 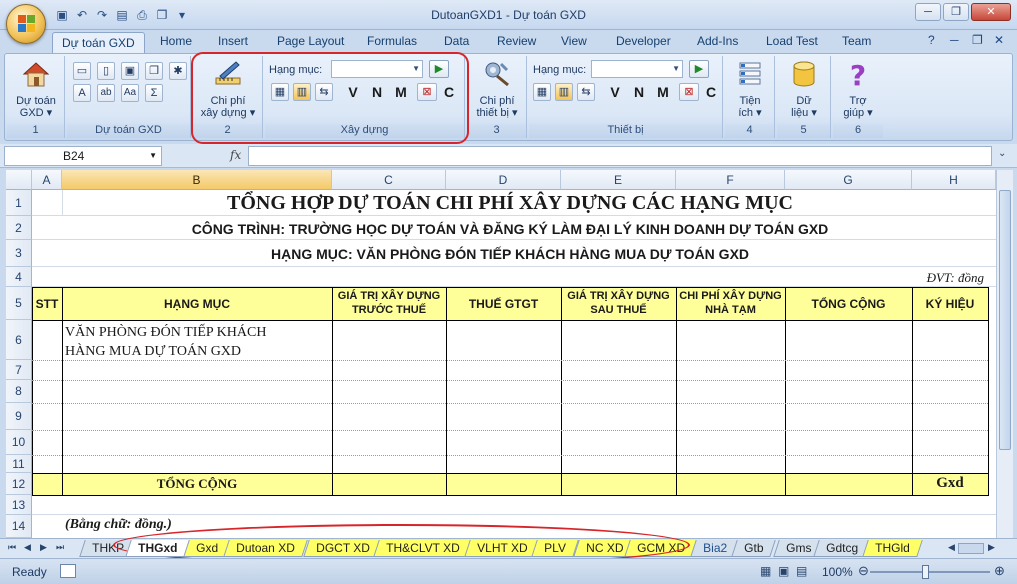 I want to click on tab-insert: Insert, so click(x=233, y=41).